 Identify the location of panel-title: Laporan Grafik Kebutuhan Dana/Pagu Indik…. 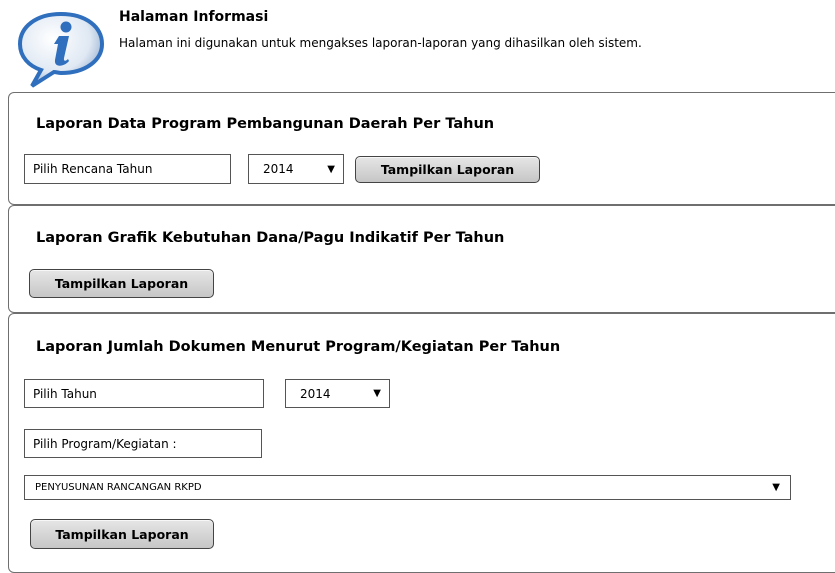
(270, 238).